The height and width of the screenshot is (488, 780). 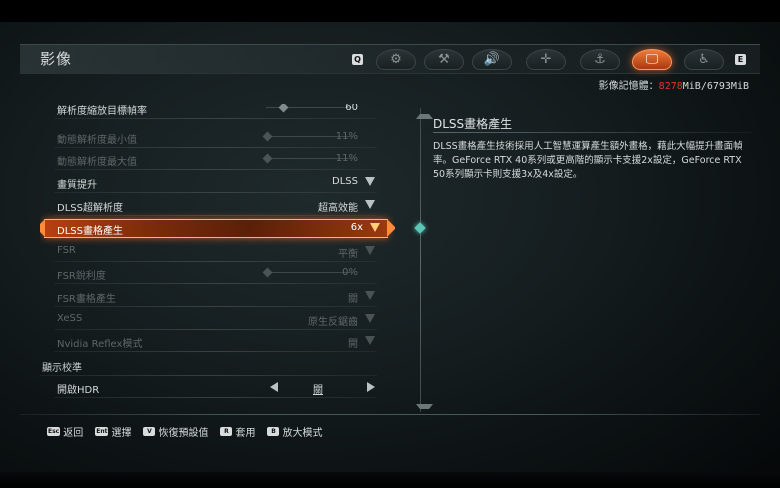 What do you see at coordinates (356, 227) in the screenshot?
I see `setting-value: 6x` at bounding box center [356, 227].